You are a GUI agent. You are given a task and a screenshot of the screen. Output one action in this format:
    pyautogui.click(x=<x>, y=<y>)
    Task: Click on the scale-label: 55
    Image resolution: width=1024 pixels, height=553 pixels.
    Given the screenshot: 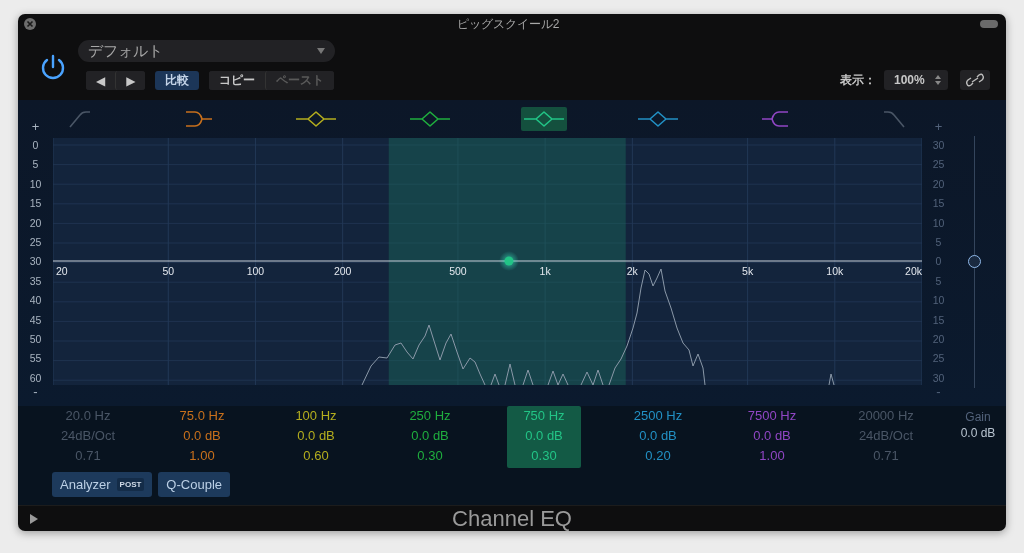 What is the action you would take?
    pyautogui.click(x=35, y=358)
    